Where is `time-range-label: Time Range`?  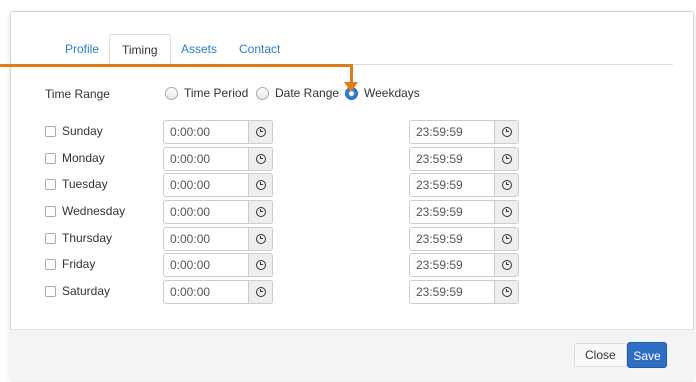 time-range-label: Time Range is located at coordinates (77, 94).